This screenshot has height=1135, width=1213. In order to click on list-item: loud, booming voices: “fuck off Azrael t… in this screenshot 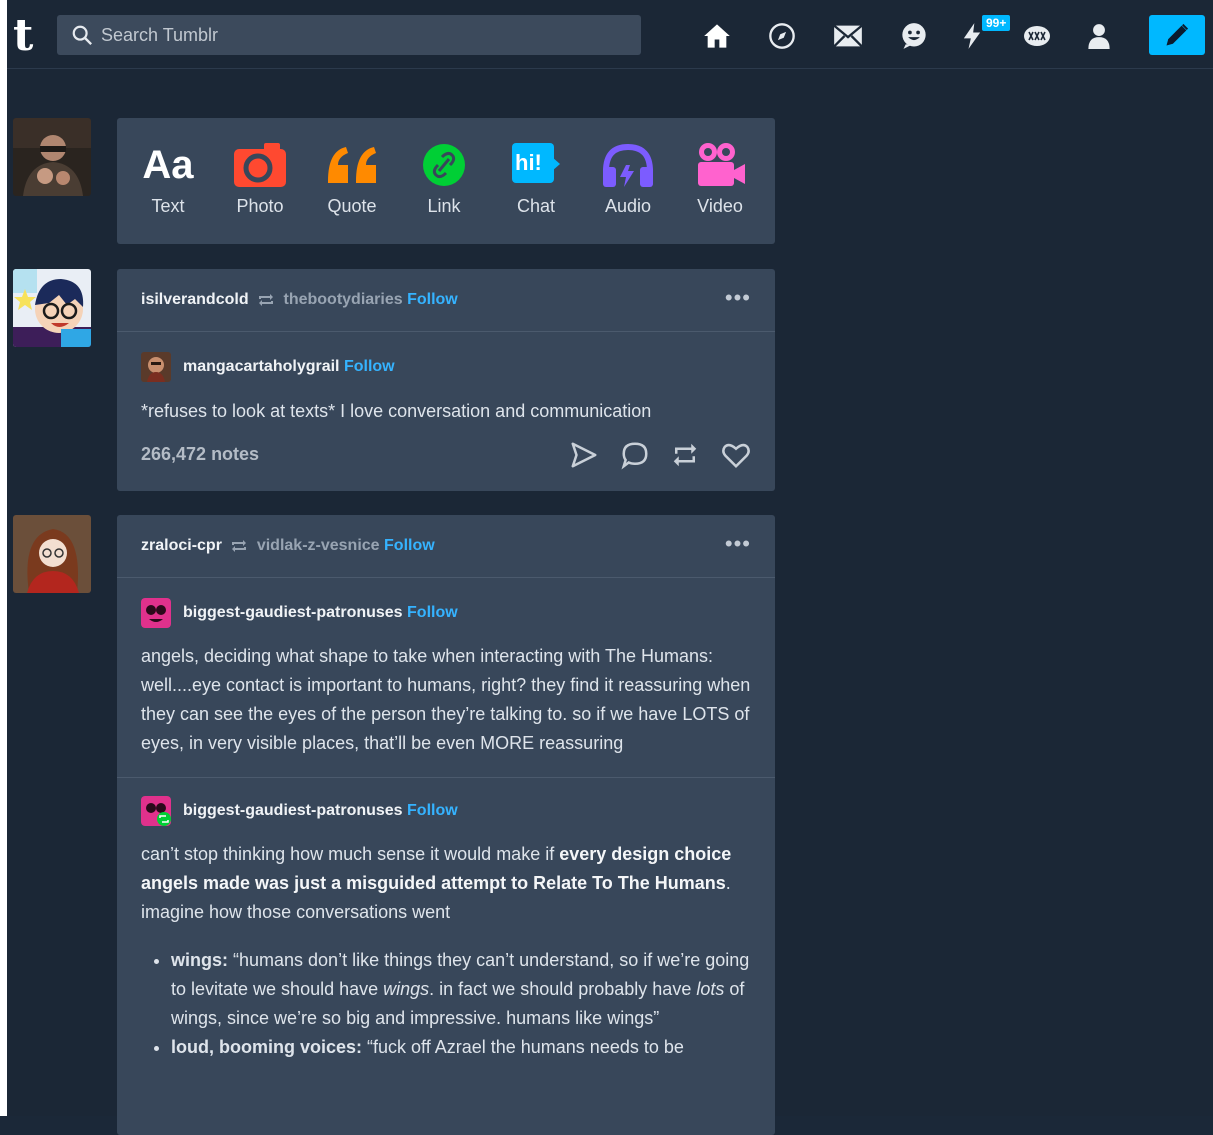, I will do `click(461, 1047)`.